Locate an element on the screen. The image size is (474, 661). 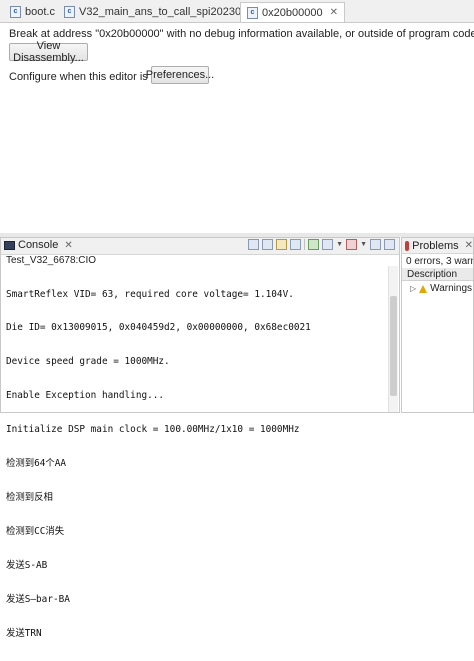
console-tab-label: Console is located at coordinates (38, 245).